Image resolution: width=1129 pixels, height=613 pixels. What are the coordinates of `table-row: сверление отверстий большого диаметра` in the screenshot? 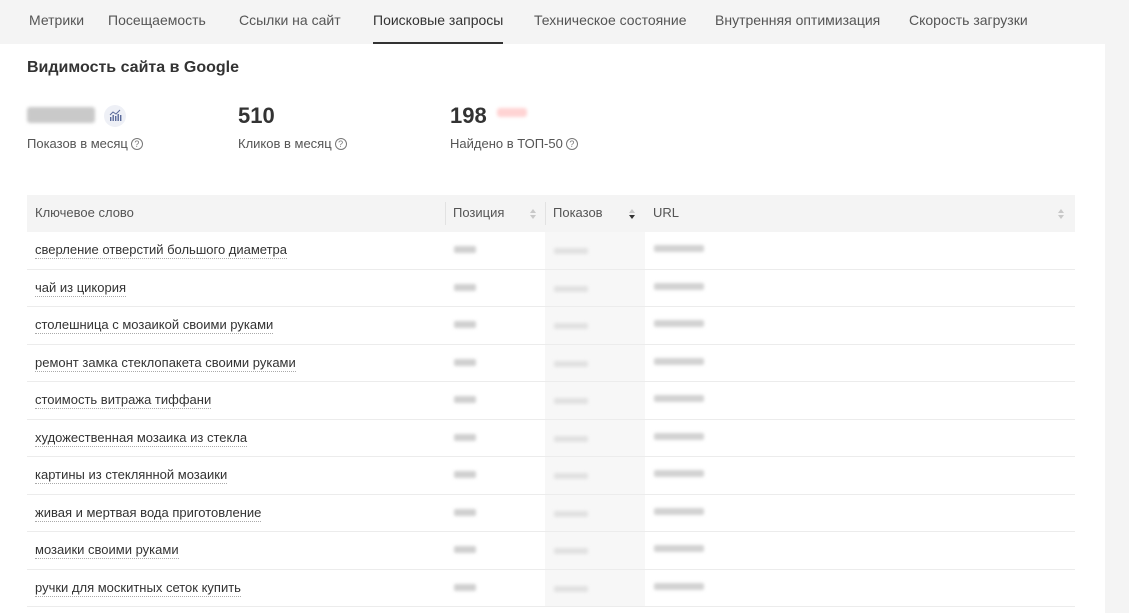 It's located at (551, 251).